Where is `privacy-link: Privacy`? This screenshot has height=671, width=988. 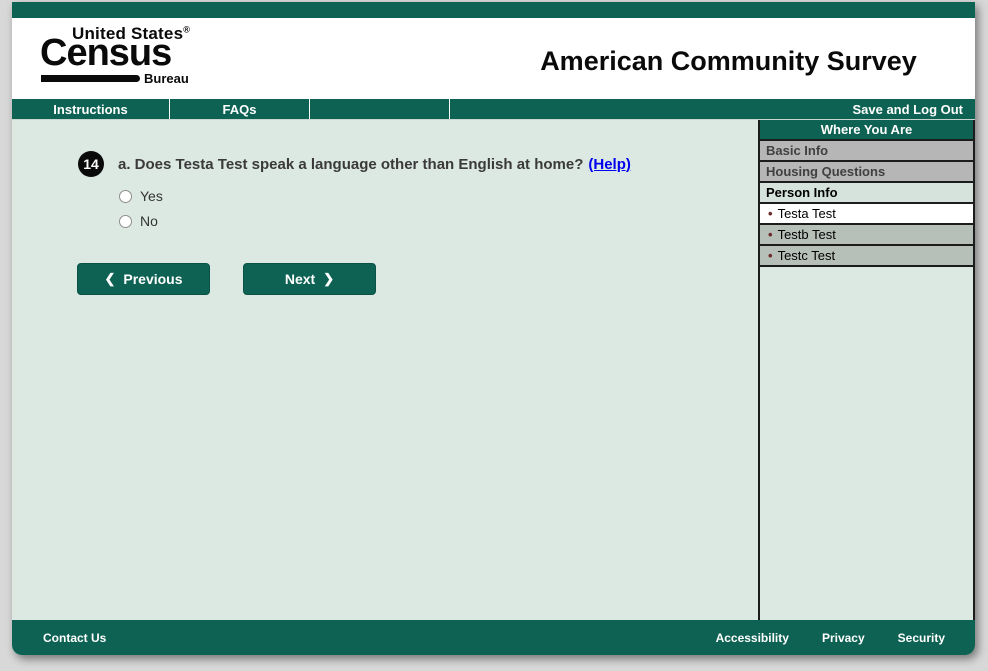 privacy-link: Privacy is located at coordinates (843, 638).